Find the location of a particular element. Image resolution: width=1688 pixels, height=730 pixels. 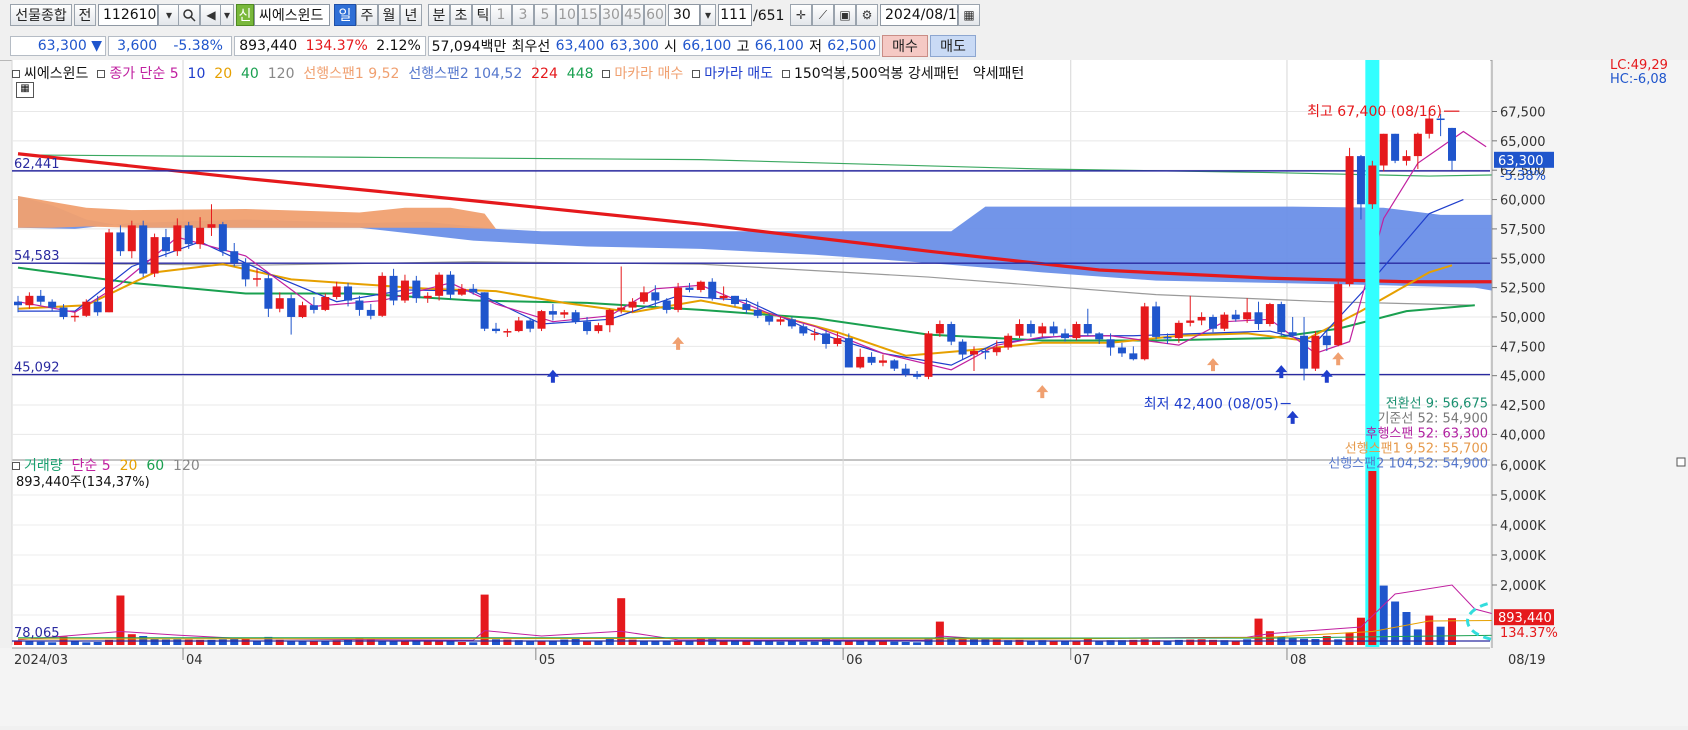

interval-button: 30 is located at coordinates (611, 15).